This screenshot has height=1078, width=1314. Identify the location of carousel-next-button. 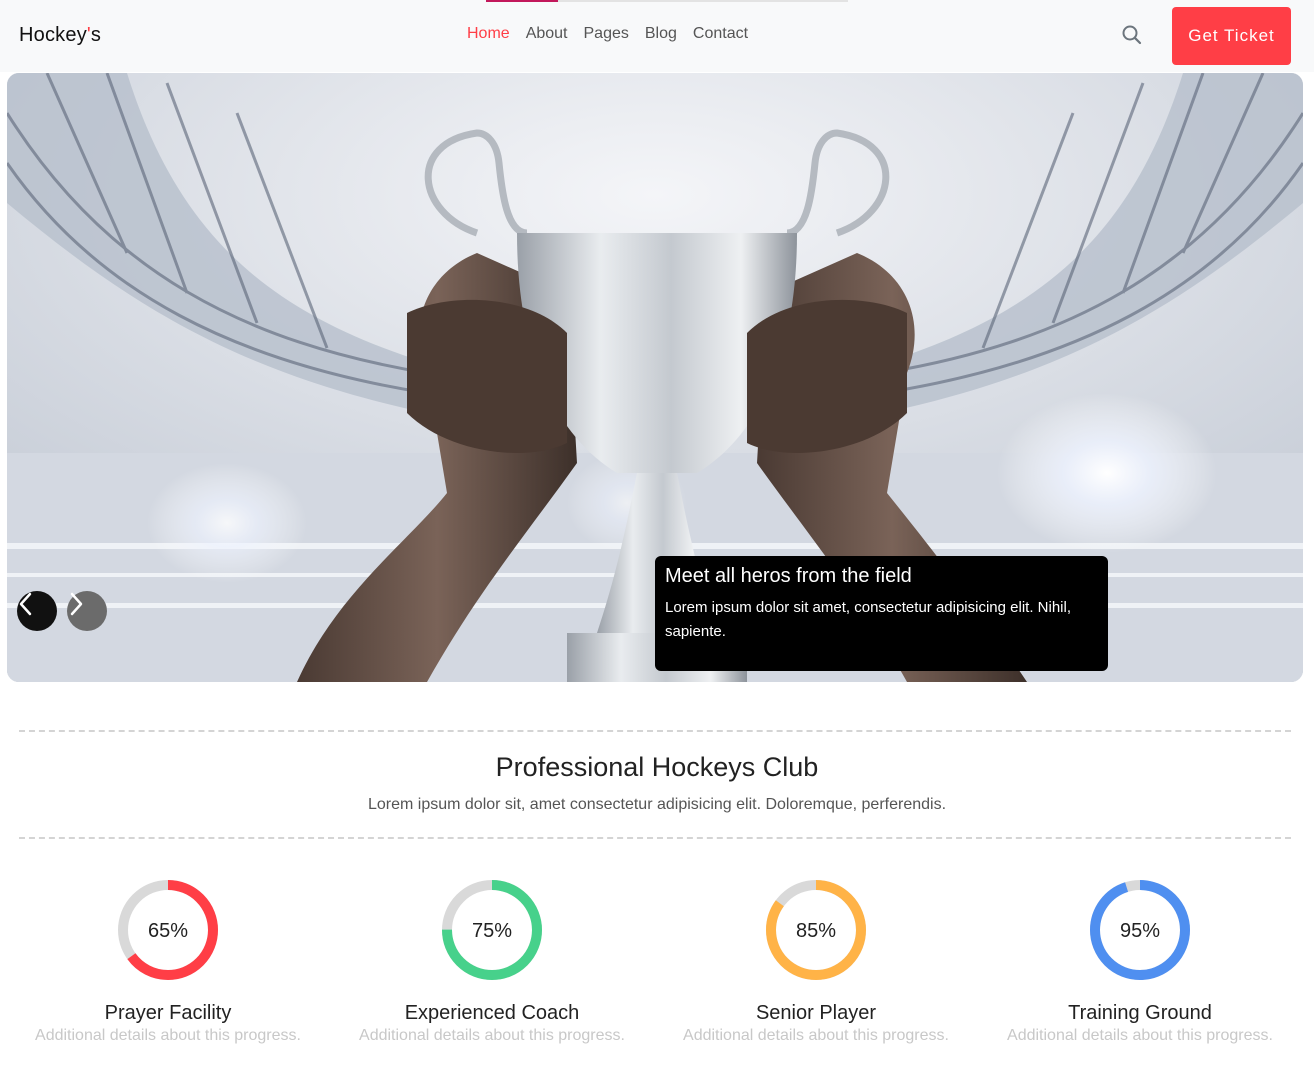
(87, 611).